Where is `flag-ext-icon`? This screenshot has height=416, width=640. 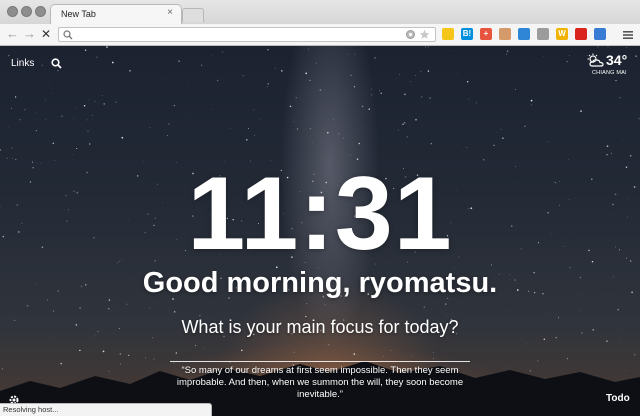 flag-ext-icon is located at coordinates (581, 34).